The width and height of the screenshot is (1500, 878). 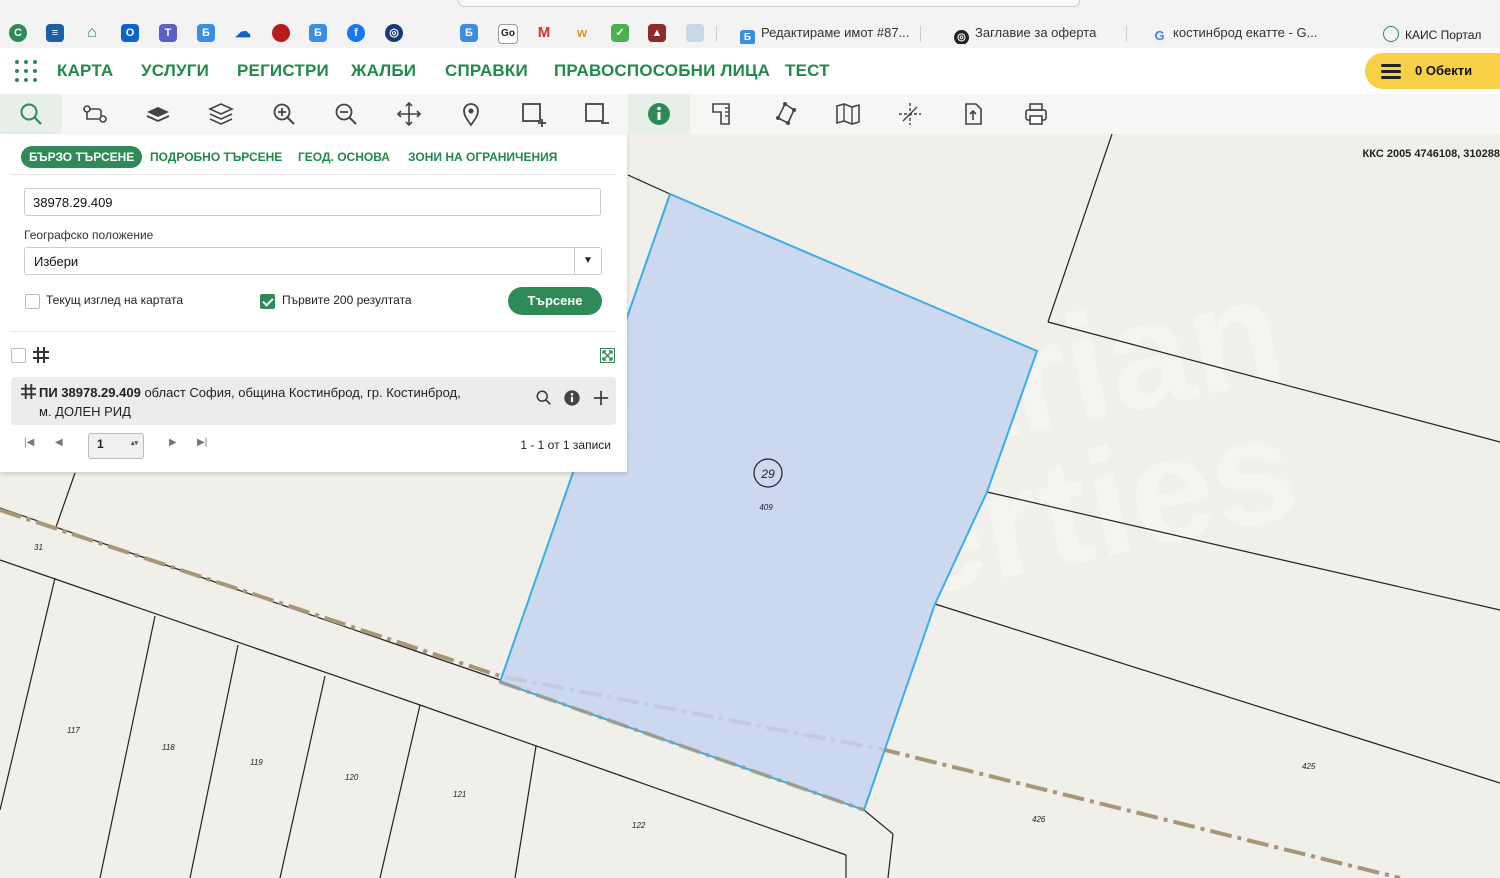 What do you see at coordinates (313, 261) in the screenshot?
I see `geo-position-select: Избери ▼` at bounding box center [313, 261].